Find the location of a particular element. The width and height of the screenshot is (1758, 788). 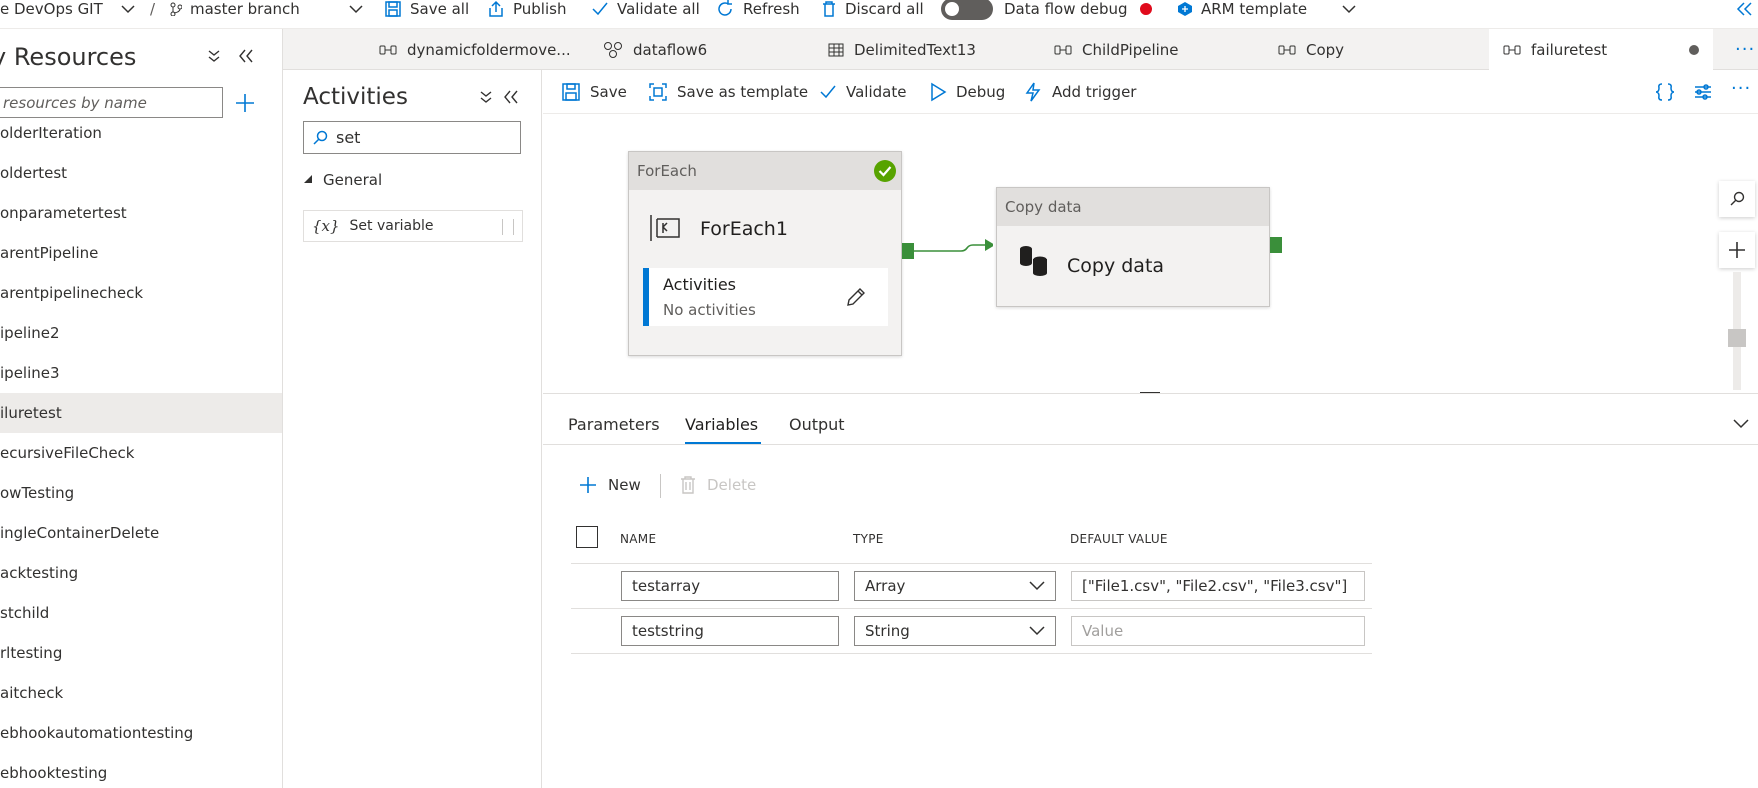

properties-button is located at coordinates (1703, 92).